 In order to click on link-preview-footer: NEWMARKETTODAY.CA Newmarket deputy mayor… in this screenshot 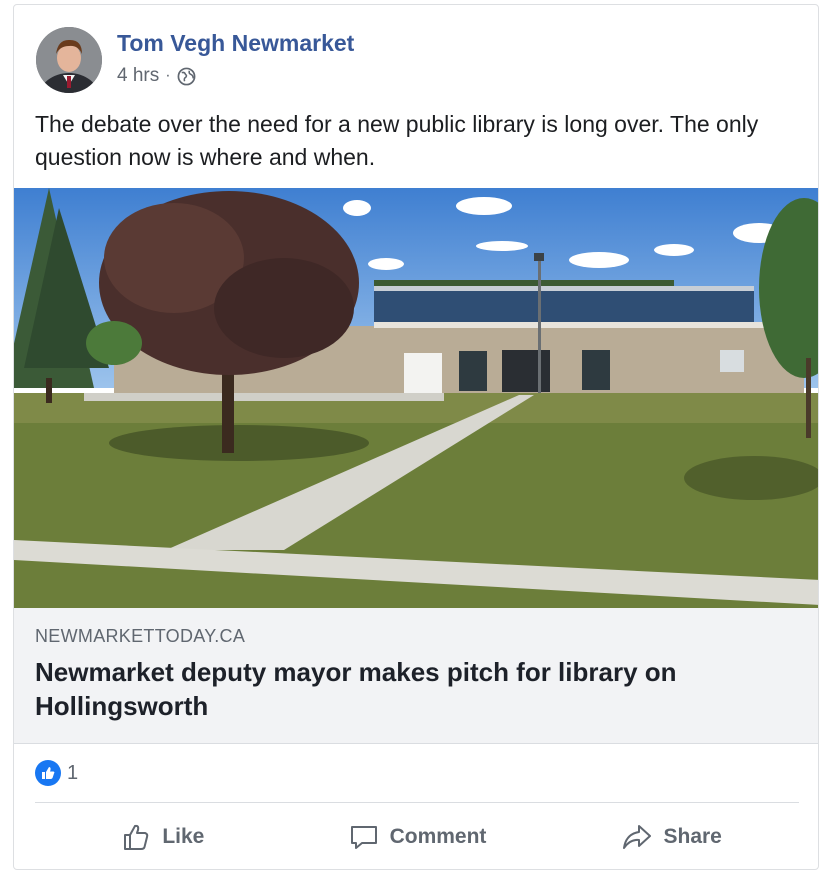, I will do `click(416, 676)`.